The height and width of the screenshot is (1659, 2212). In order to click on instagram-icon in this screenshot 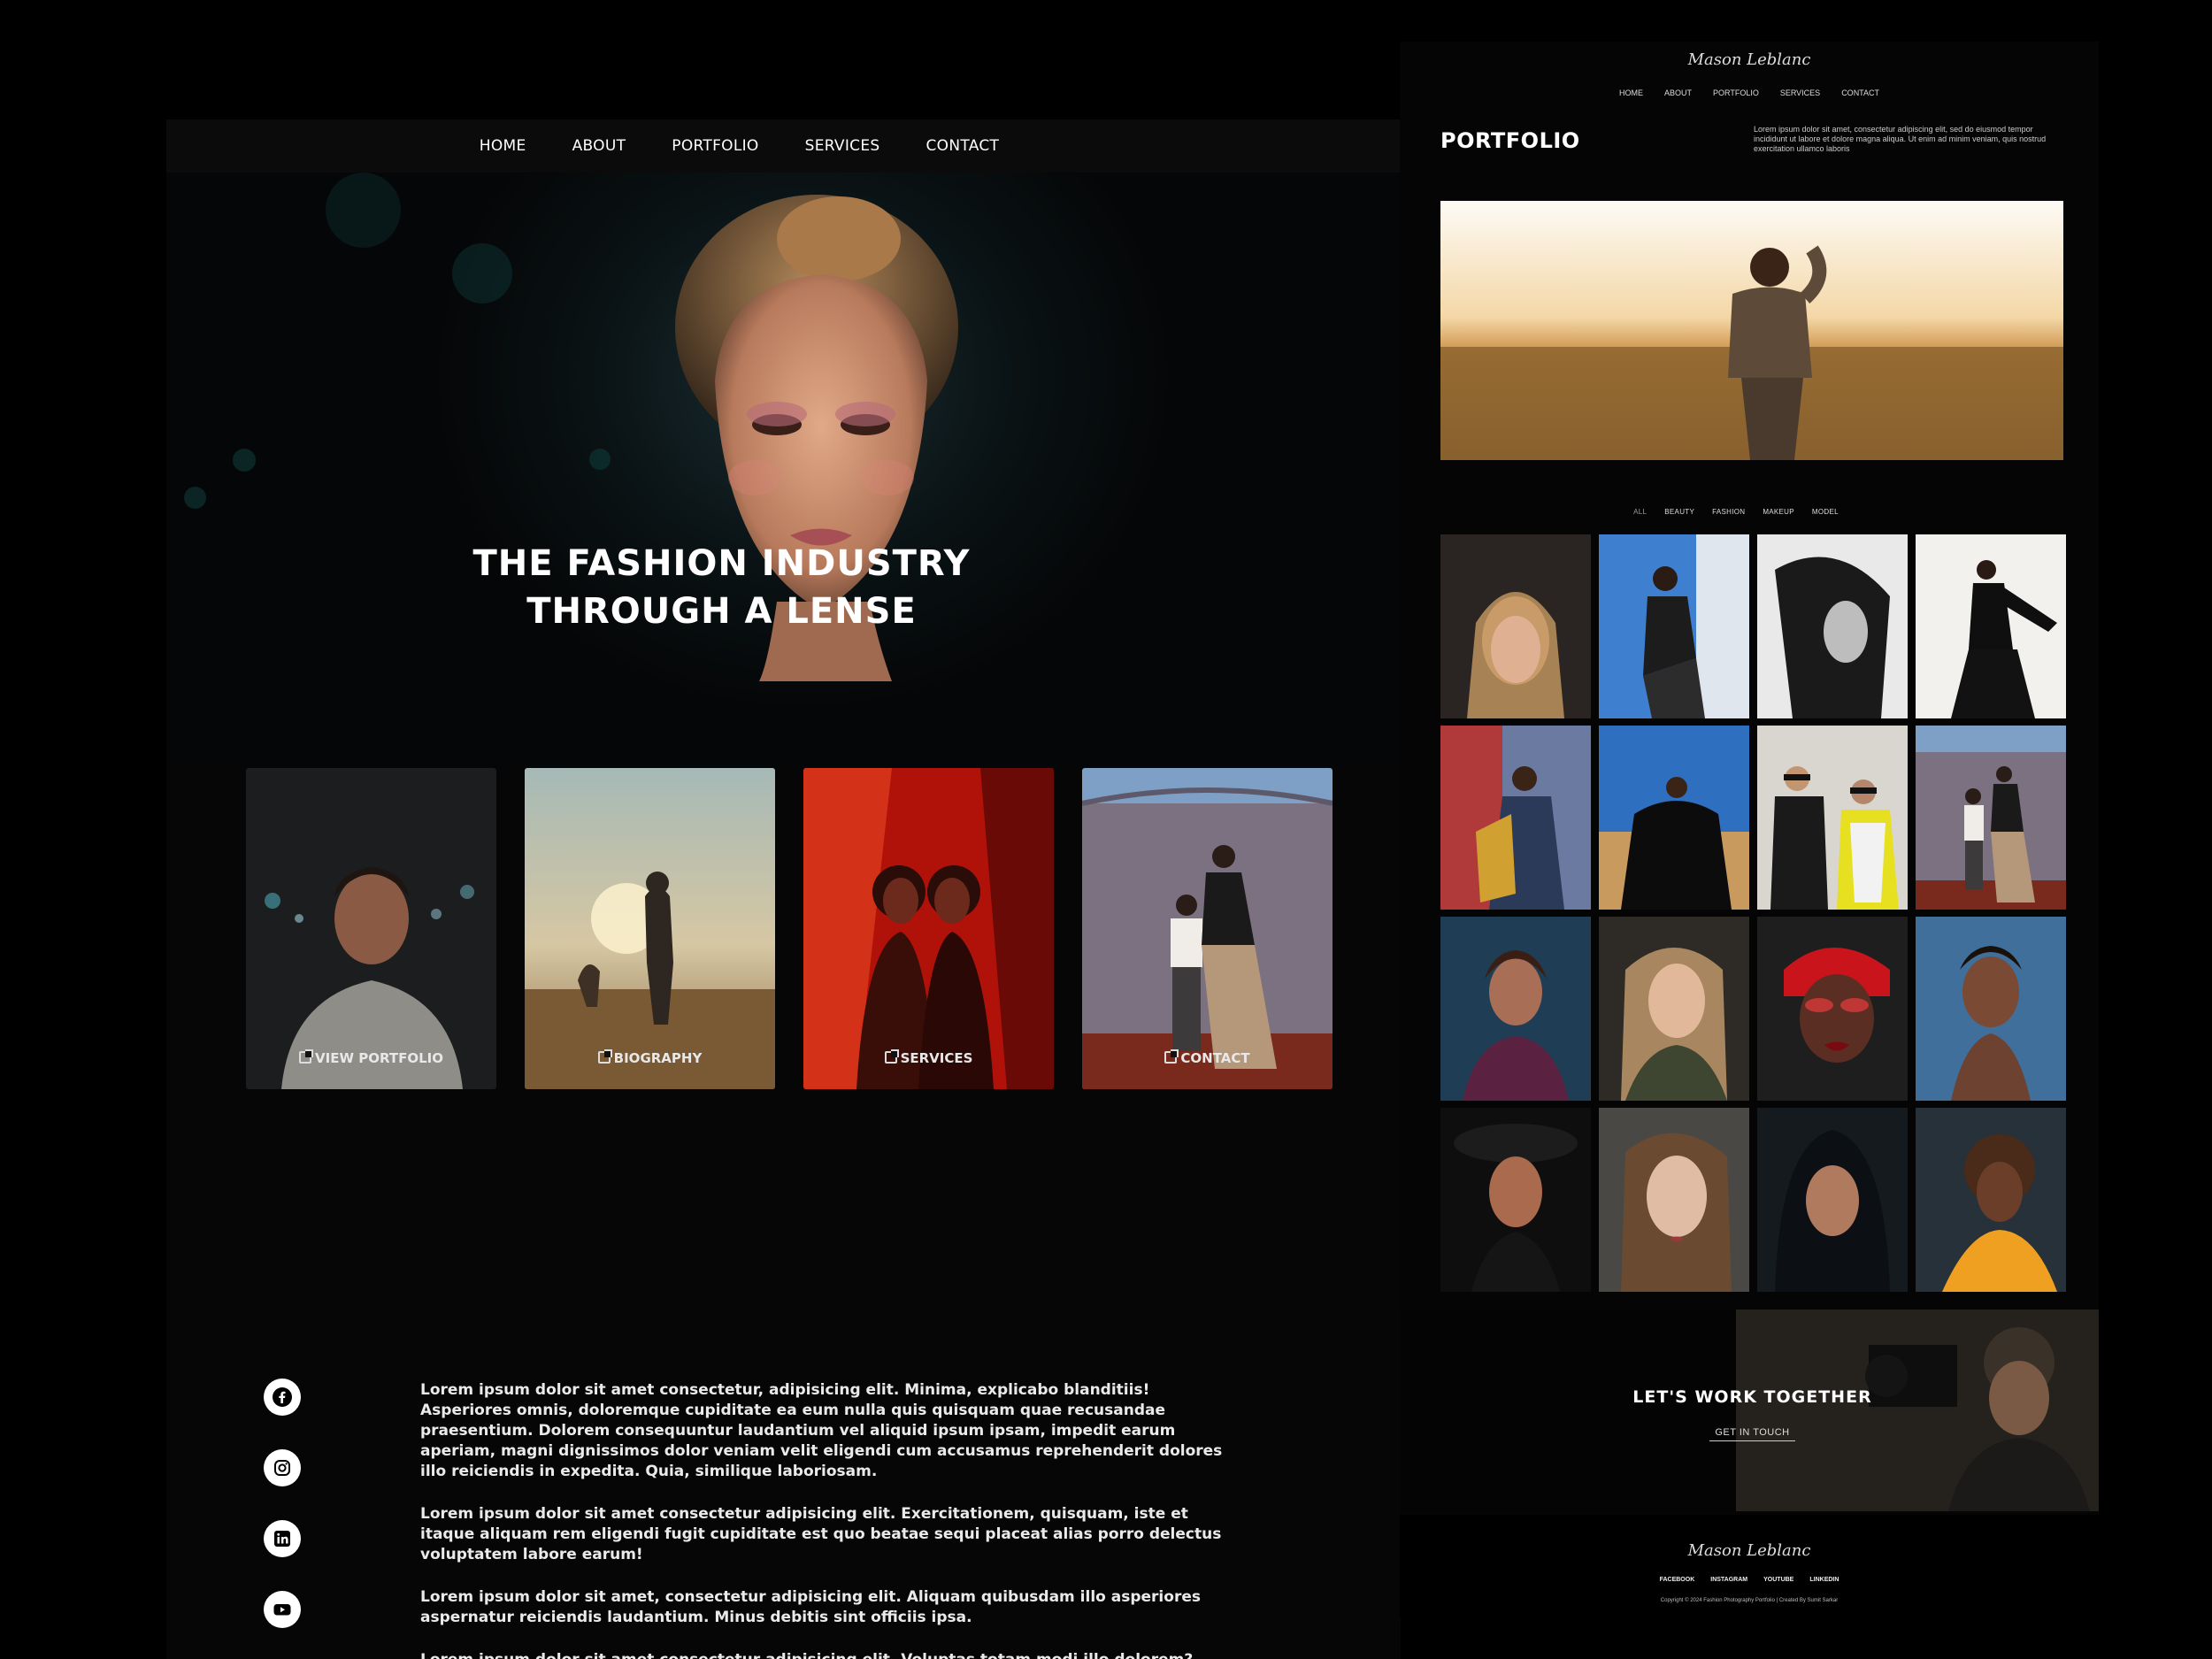, I will do `click(282, 1468)`.